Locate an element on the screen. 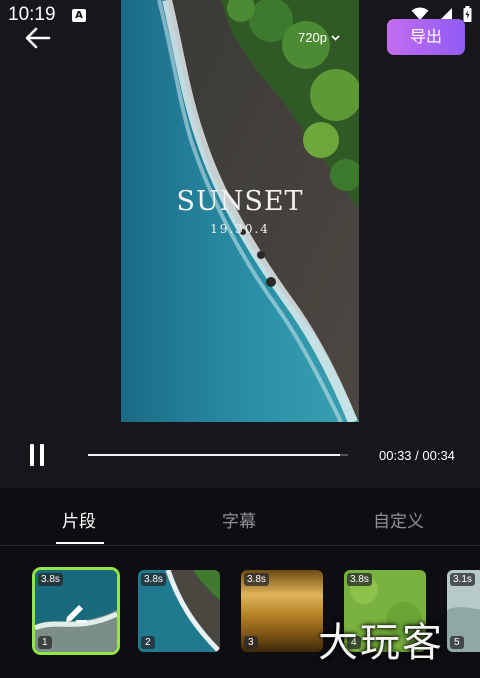 This screenshot has width=480, height=678. video-title-overlay: SUNSET is located at coordinates (240, 201).